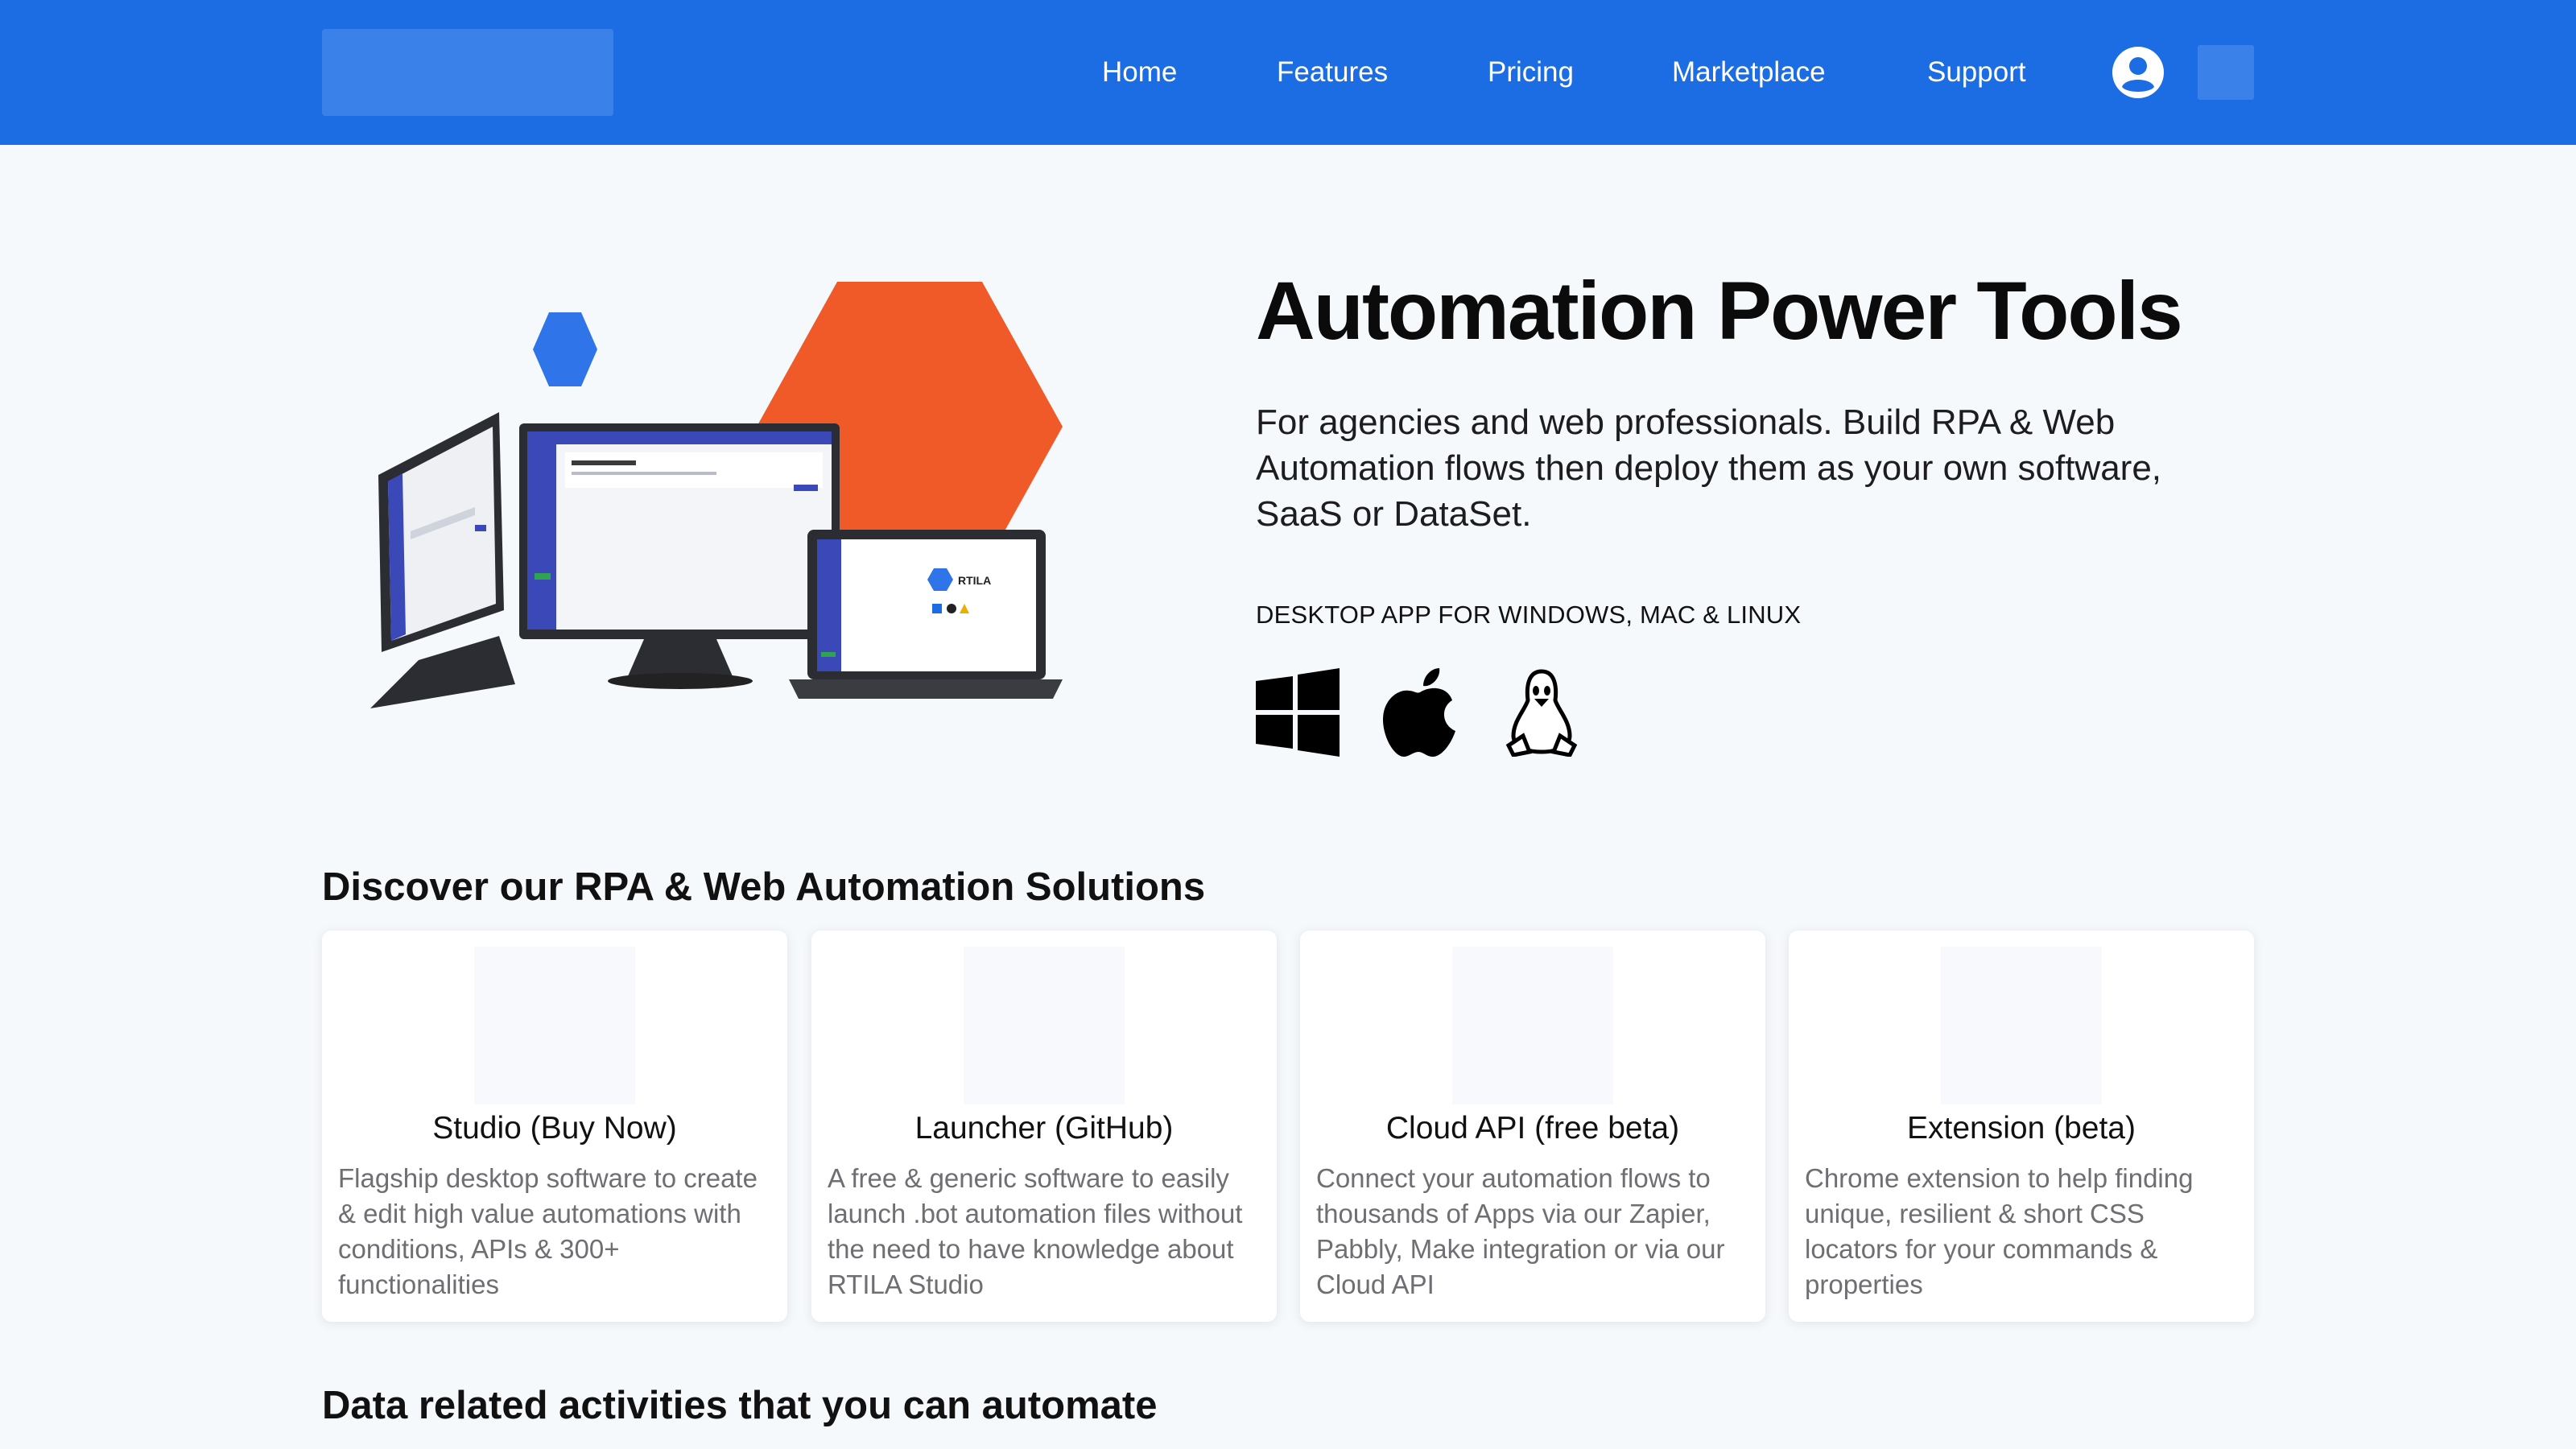 The width and height of the screenshot is (2576, 1449). Describe the element at coordinates (926, 614) in the screenshot. I see `laptop-graphic: RTILA` at that location.